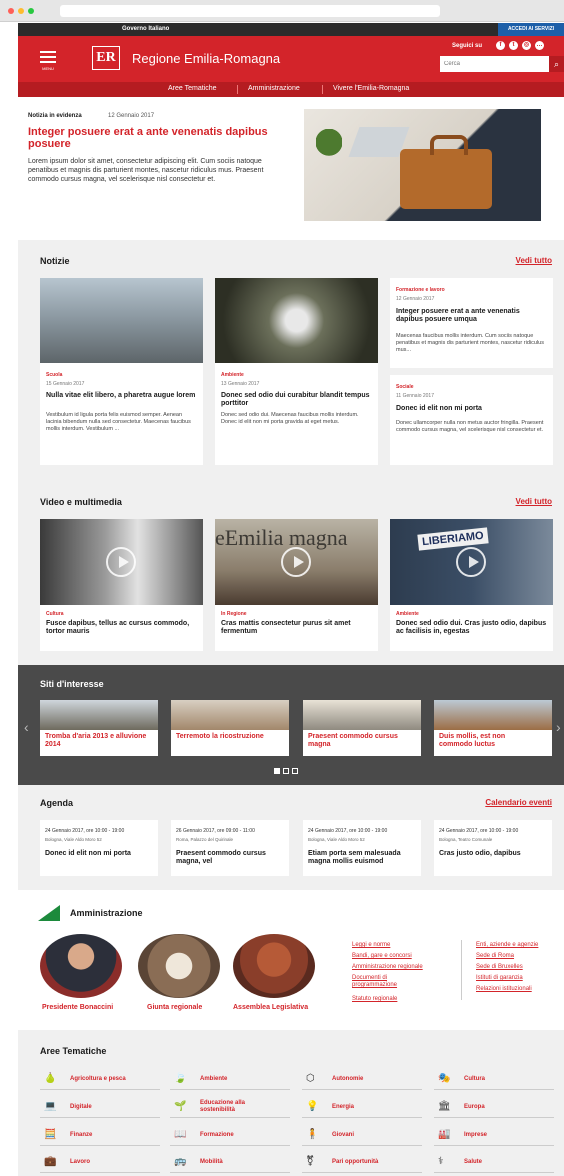 The width and height of the screenshot is (564, 1176). What do you see at coordinates (526, 45) in the screenshot?
I see `instagram-icon: ◎` at bounding box center [526, 45].